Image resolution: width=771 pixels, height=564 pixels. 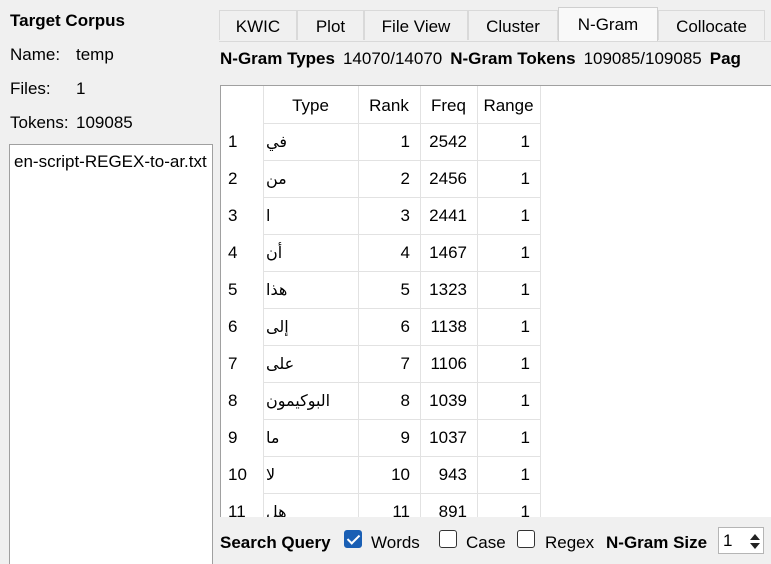 What do you see at coordinates (513, 58) in the screenshot?
I see `tokens-stat-label: N-Gram Tokens` at bounding box center [513, 58].